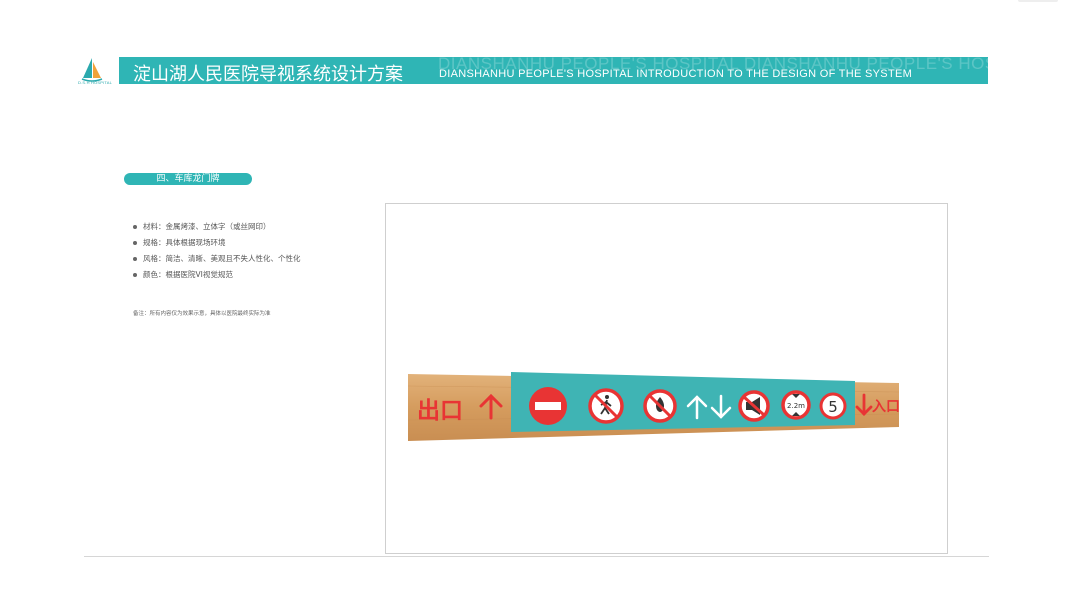 This screenshot has height=600, width=1071. I want to click on speed-limit-icon: 5, so click(833, 406).